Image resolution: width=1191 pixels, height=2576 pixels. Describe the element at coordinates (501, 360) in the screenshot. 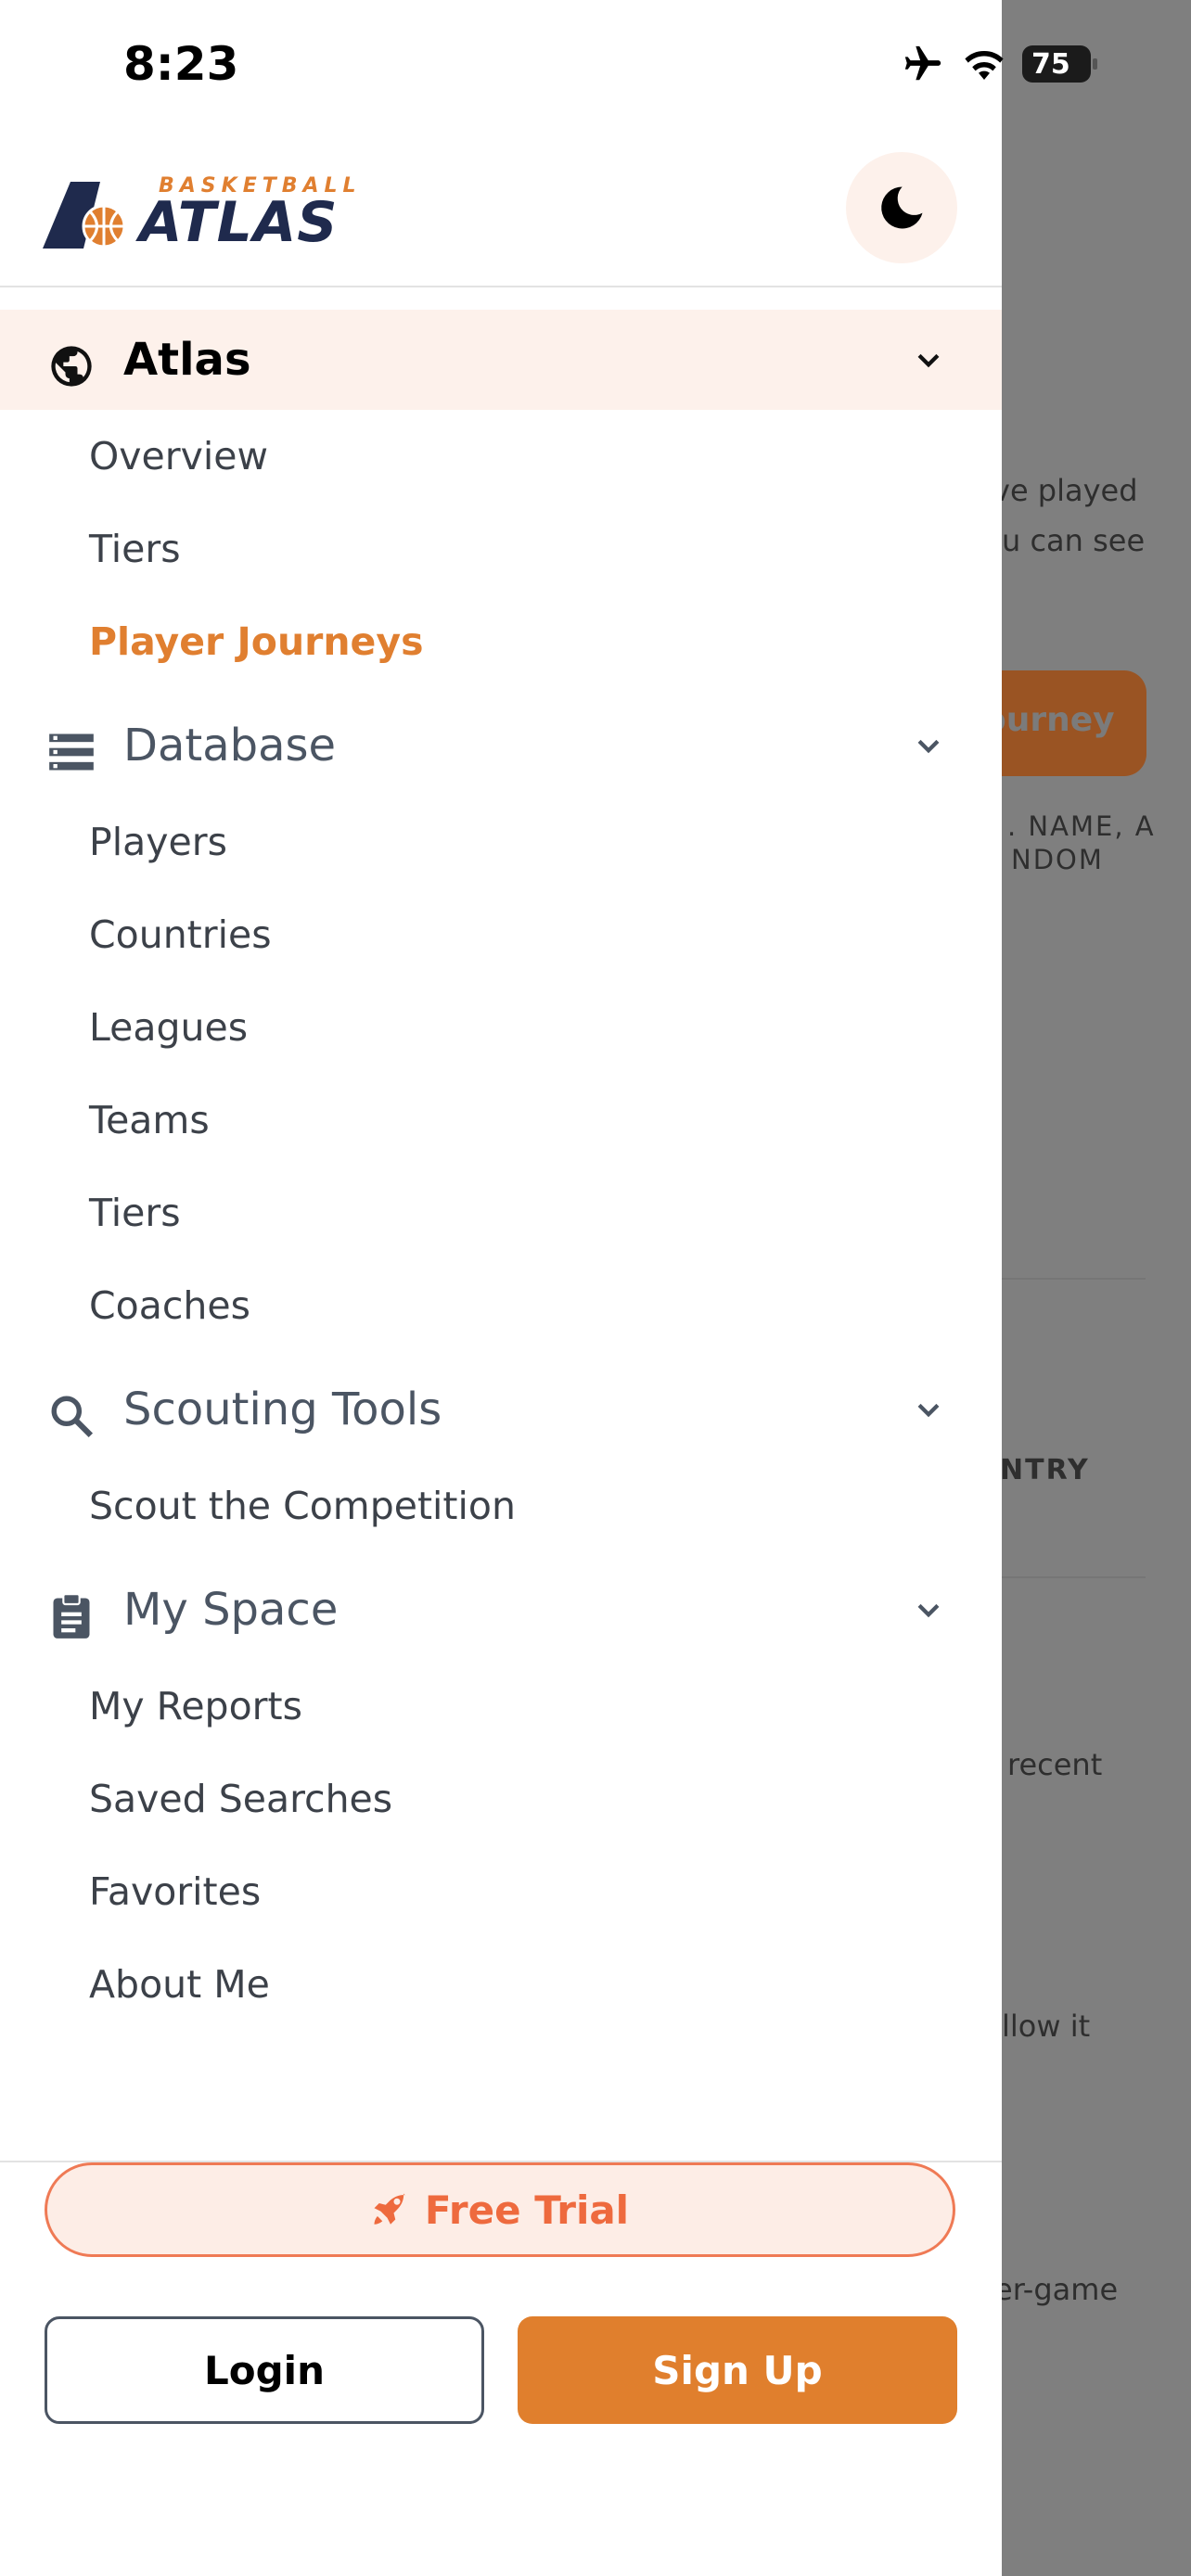

I see `nav-section-atlas: Atlas` at that location.